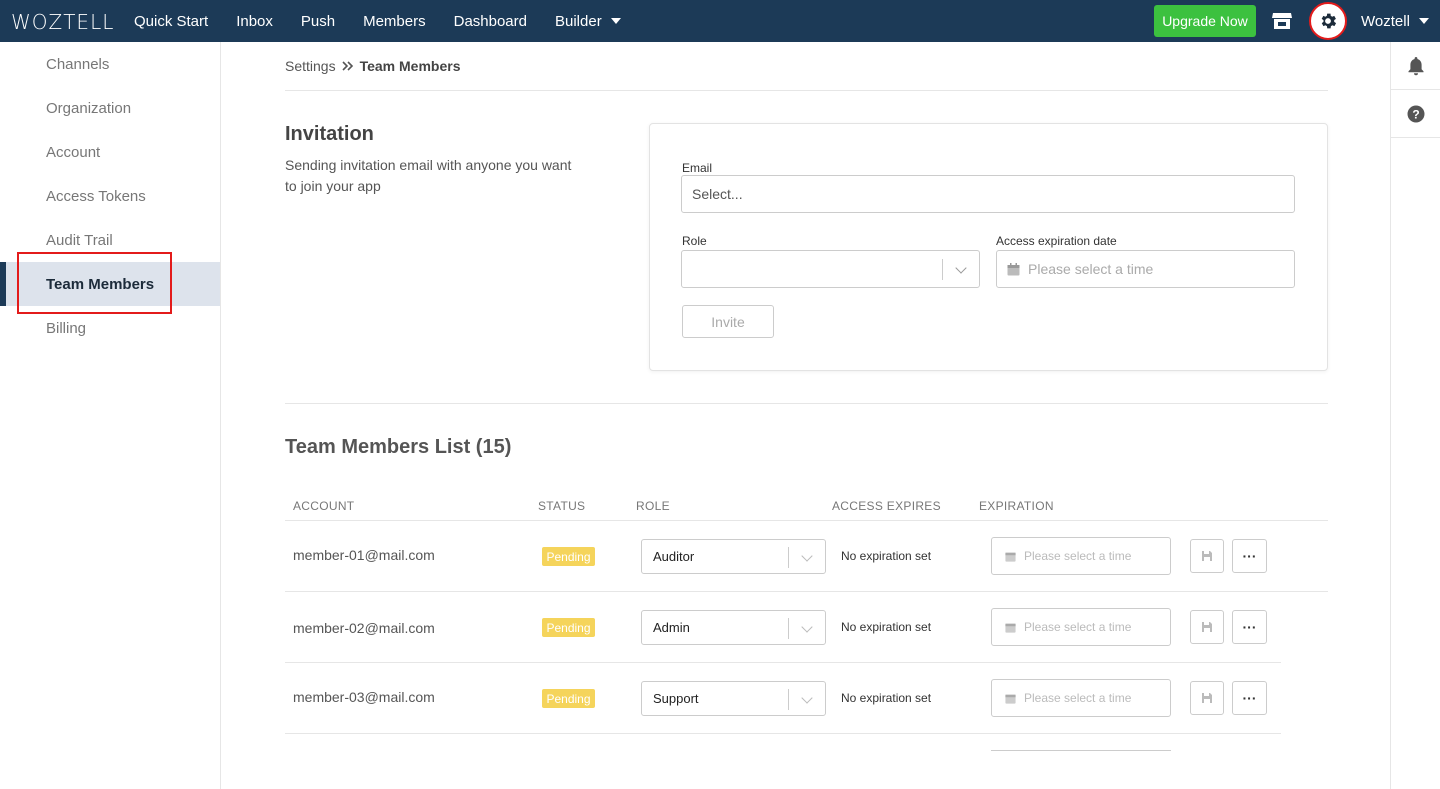 This screenshot has width=1440, height=789. Describe the element at coordinates (1081, 751) in the screenshot. I see `next-row-peek` at that location.